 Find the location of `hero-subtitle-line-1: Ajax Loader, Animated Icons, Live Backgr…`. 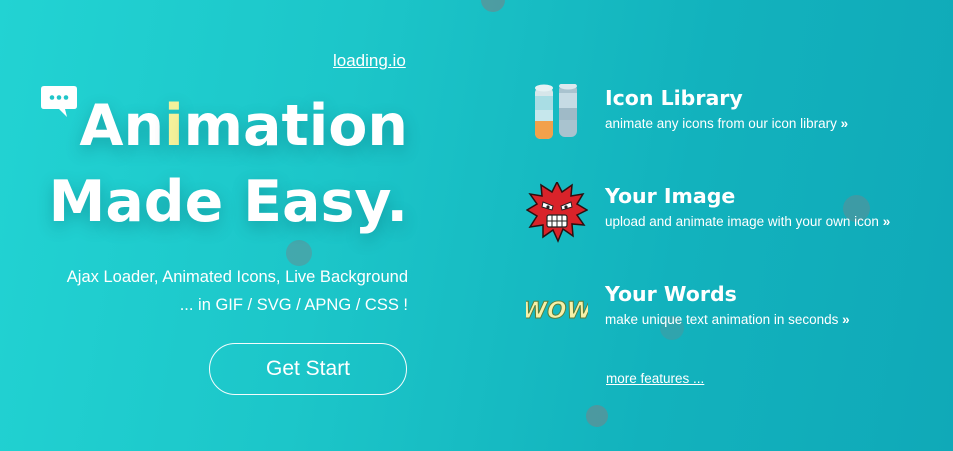

hero-subtitle-line-1: Ajax Loader, Animated Icons, Live Backgr… is located at coordinates (237, 277).